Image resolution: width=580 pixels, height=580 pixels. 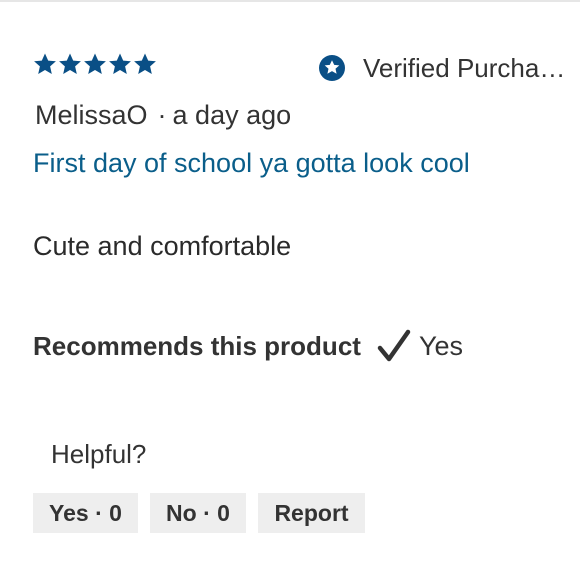 I want to click on helpful-no-button: No · 0, so click(x=198, y=513).